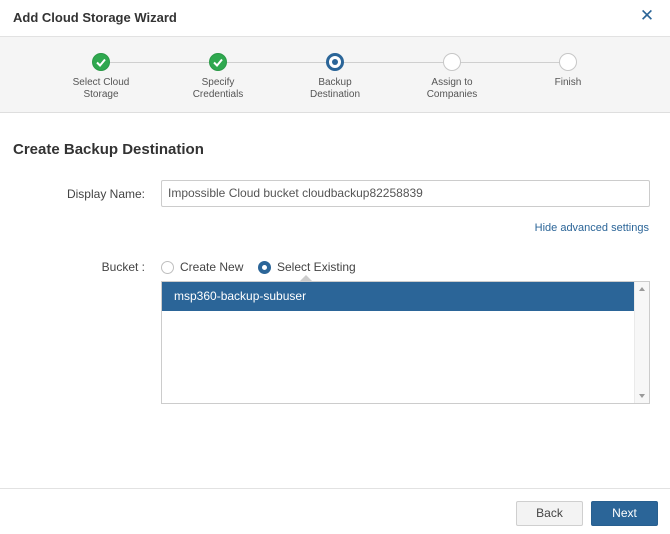 The image size is (670, 534). What do you see at coordinates (101, 88) in the screenshot?
I see `step-label: Select Cloud Storage` at bounding box center [101, 88].